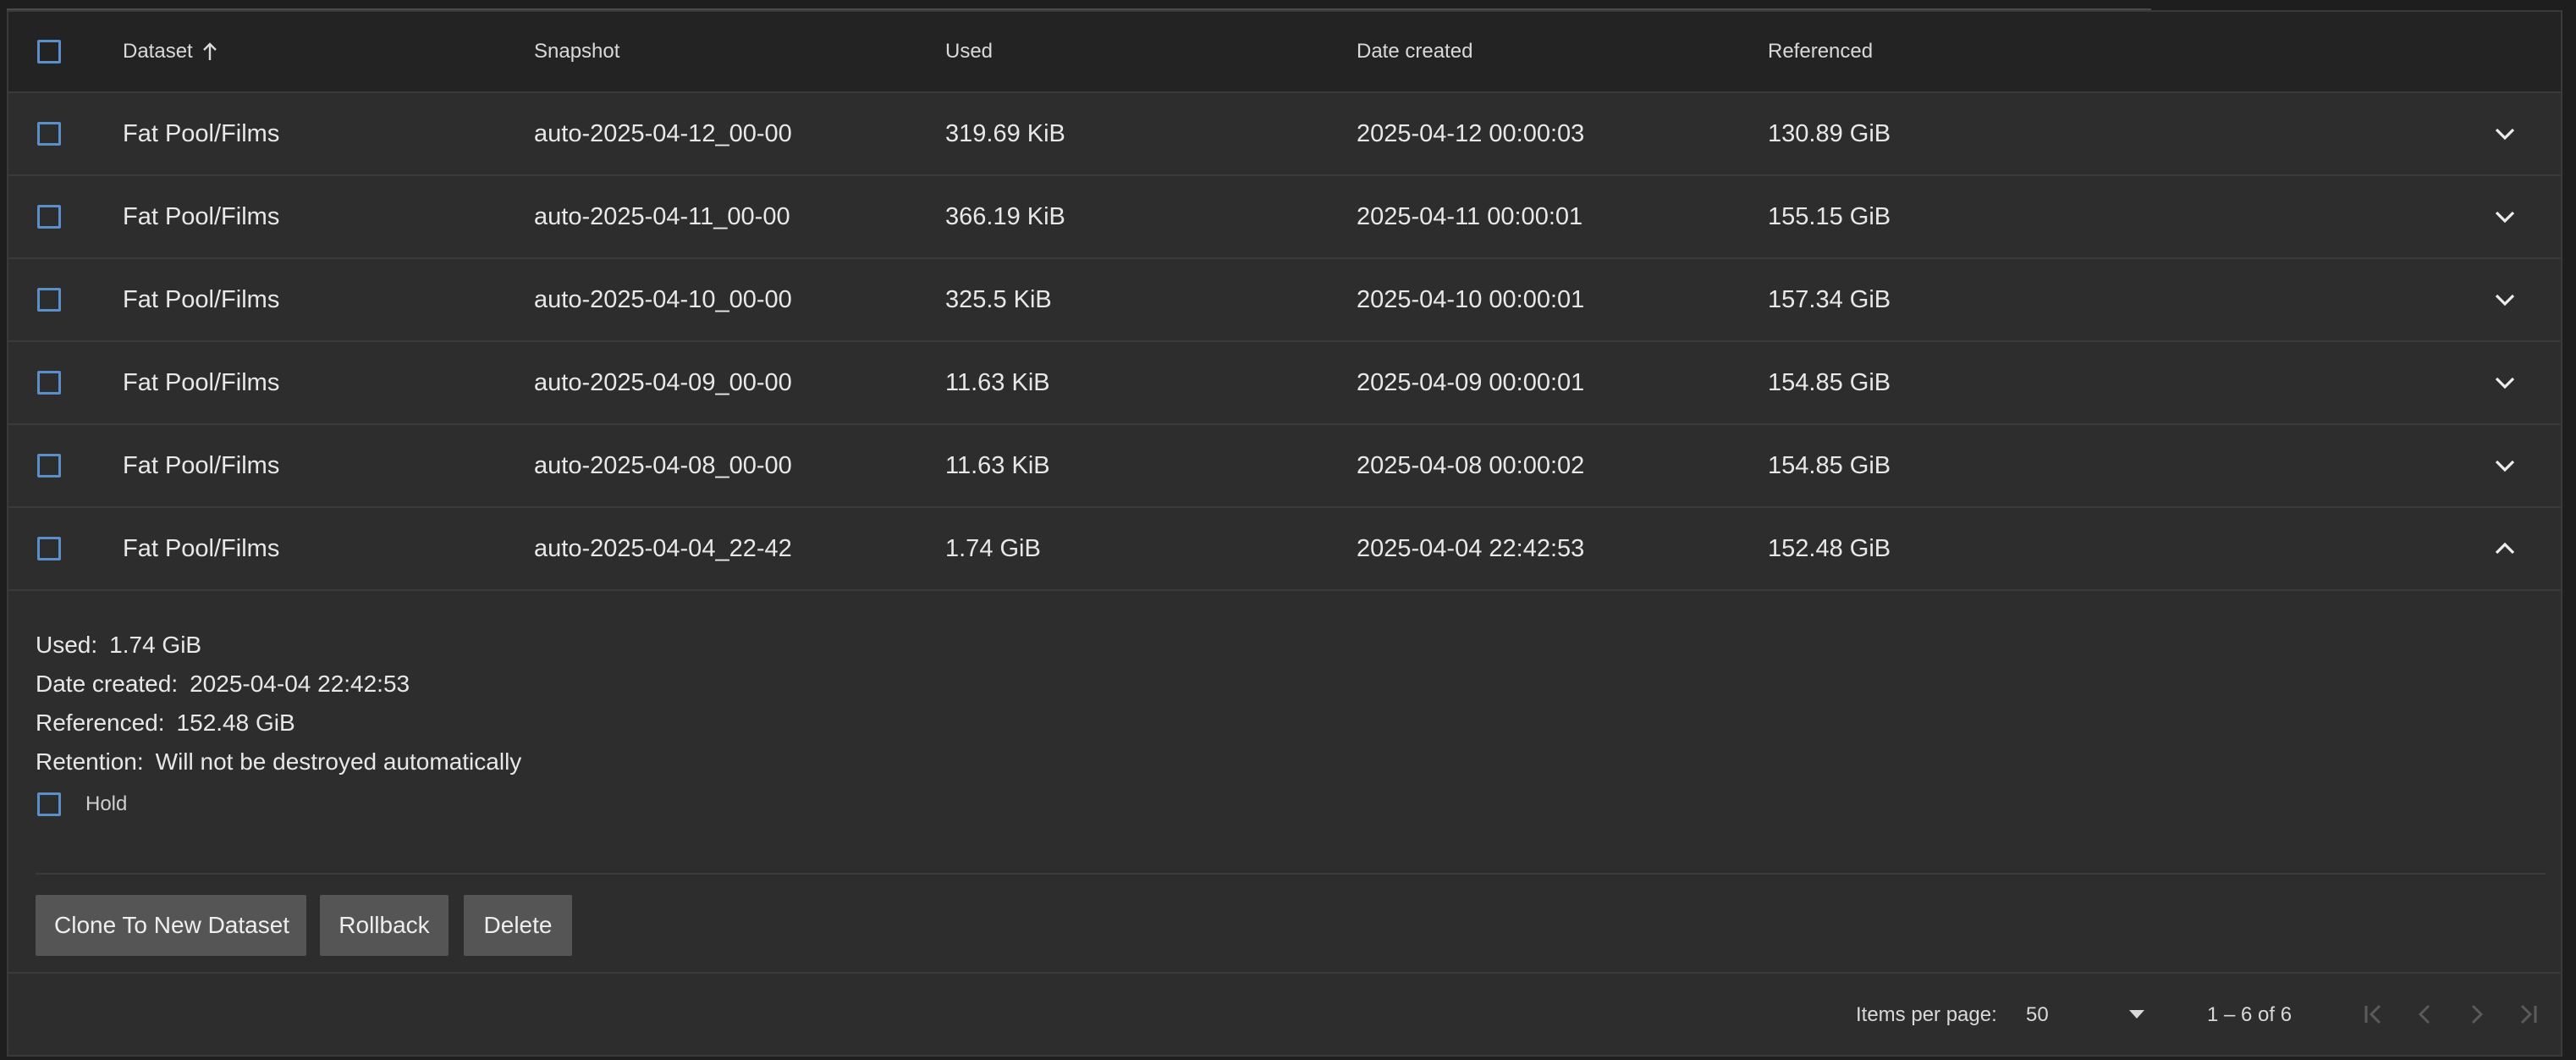 Image resolution: width=2576 pixels, height=1060 pixels. What do you see at coordinates (518, 925) in the screenshot?
I see `delete-button: Delete` at bounding box center [518, 925].